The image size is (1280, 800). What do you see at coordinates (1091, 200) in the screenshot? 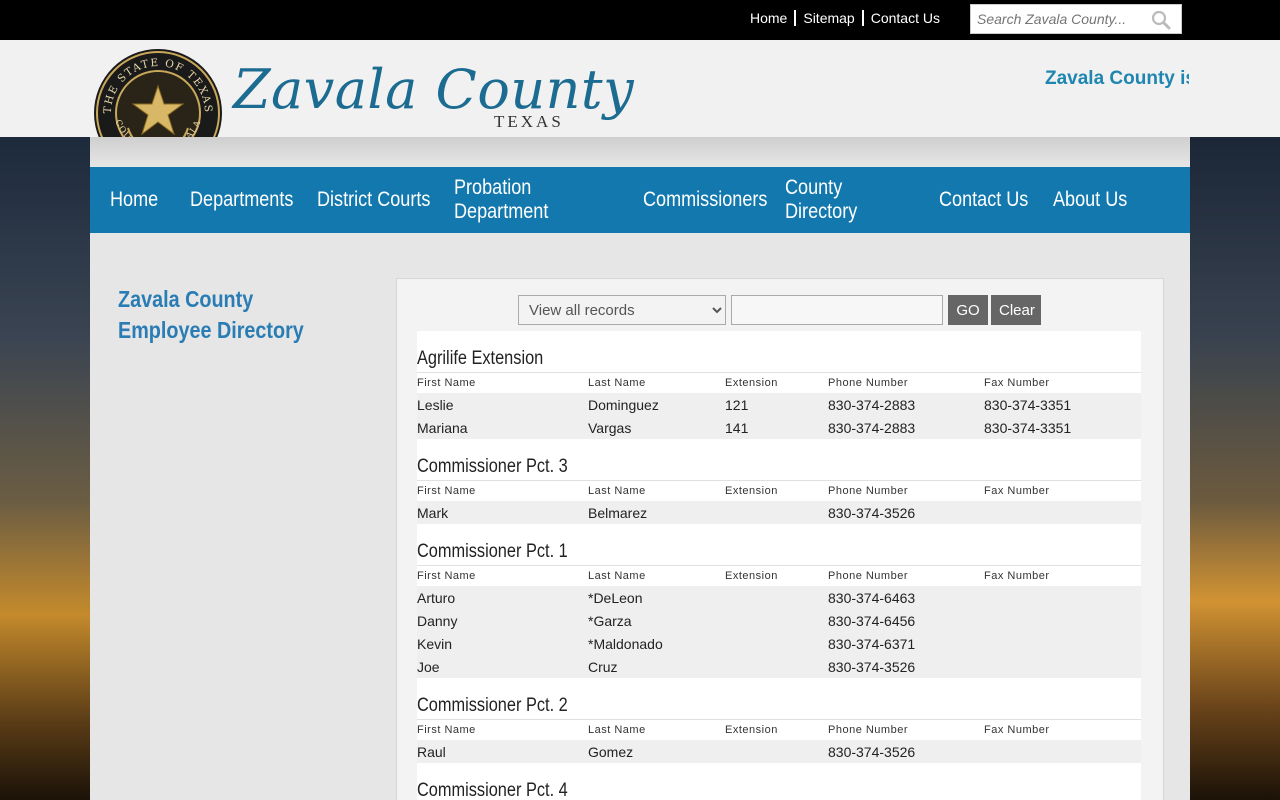
I see `nav-about-us: About Us` at bounding box center [1091, 200].